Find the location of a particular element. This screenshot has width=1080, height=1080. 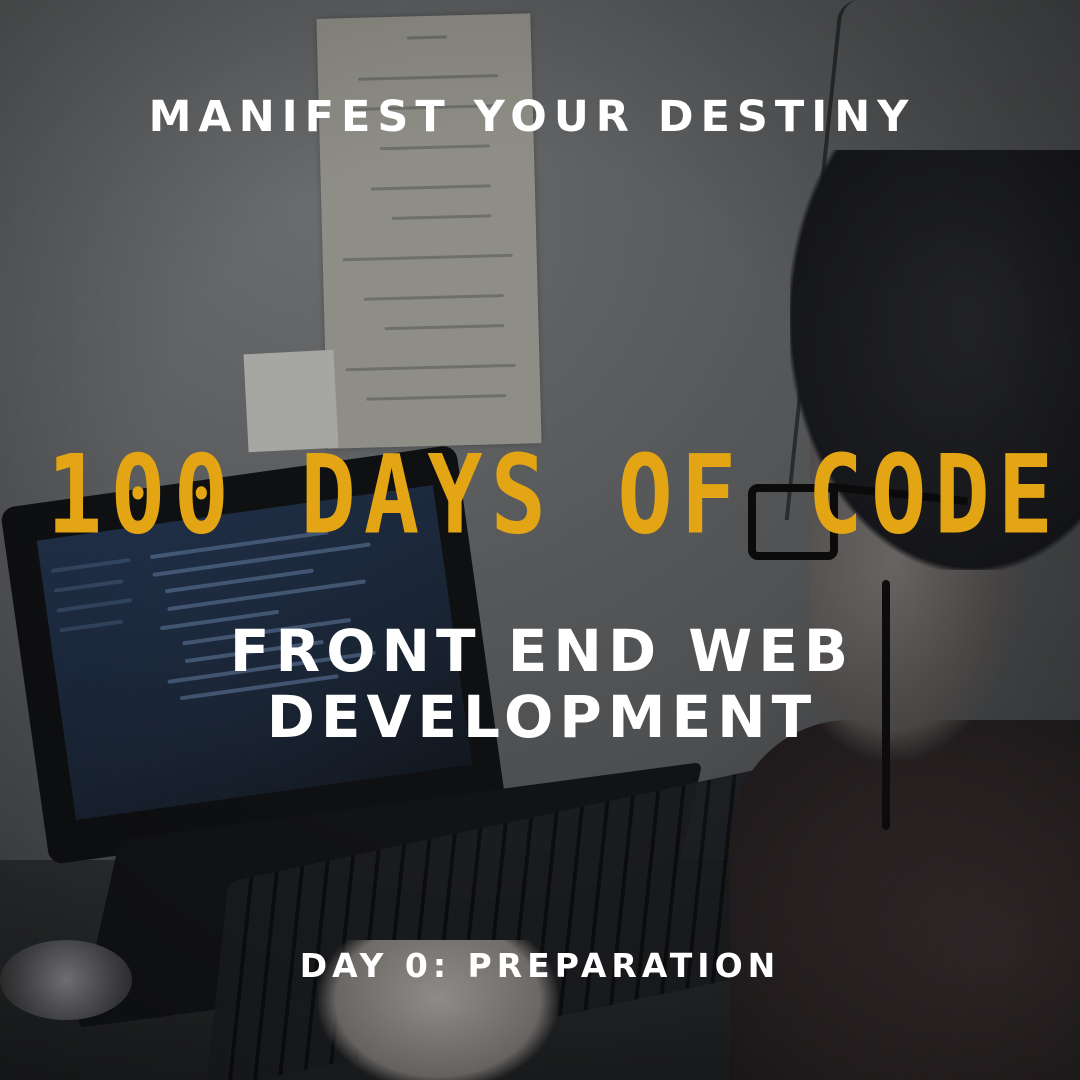

tagline: MANIFEST YOUR DESTINY is located at coordinates (532, 117).